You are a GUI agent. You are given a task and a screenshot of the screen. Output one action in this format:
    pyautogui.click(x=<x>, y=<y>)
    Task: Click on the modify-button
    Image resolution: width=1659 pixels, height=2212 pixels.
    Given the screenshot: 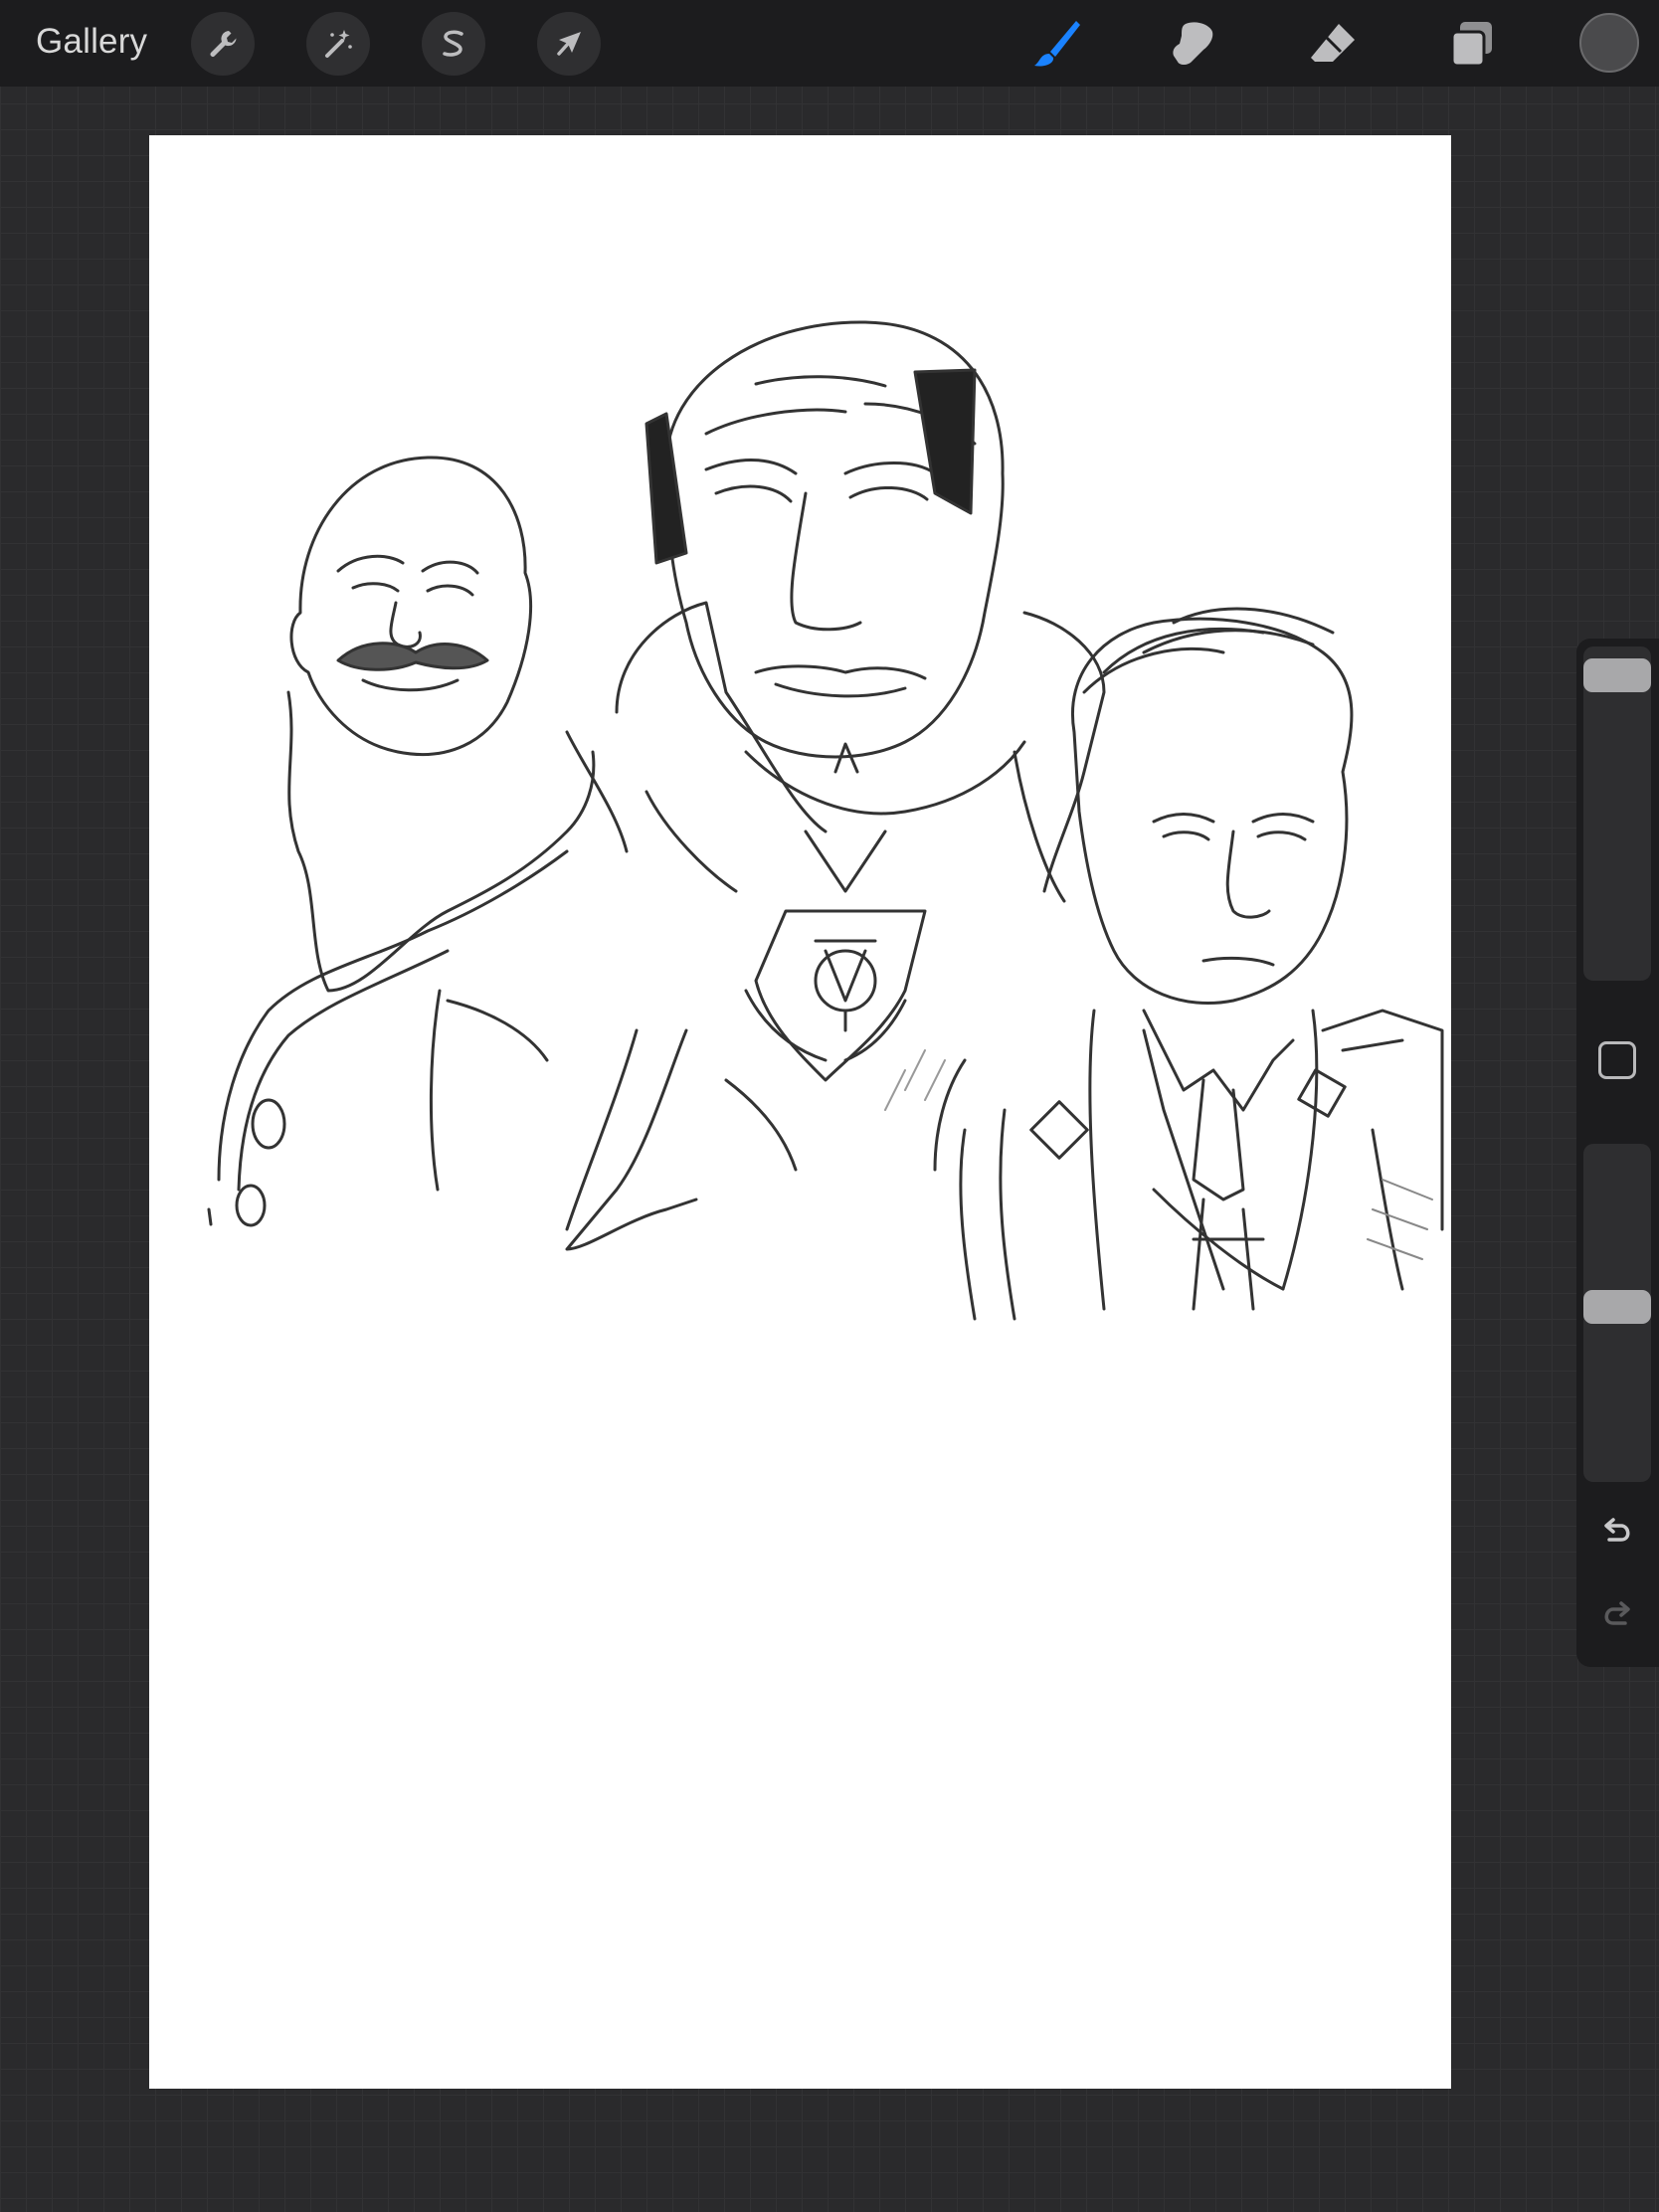 What is the action you would take?
    pyautogui.click(x=1617, y=1060)
    